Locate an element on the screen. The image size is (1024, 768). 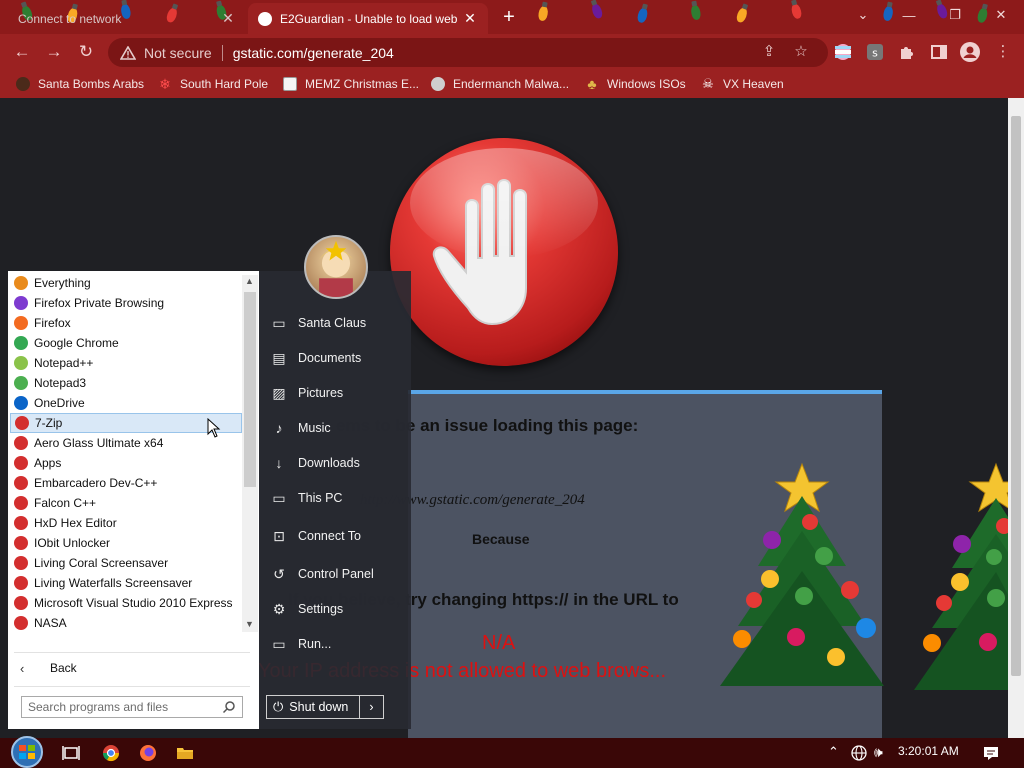
program-item: Firefox is located at coordinates (126, 323).